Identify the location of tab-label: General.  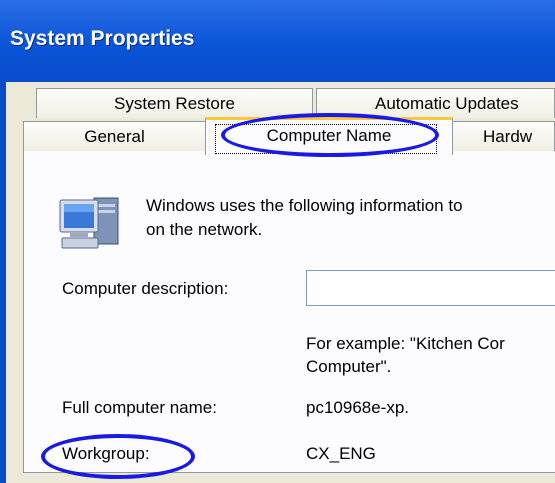
(114, 136).